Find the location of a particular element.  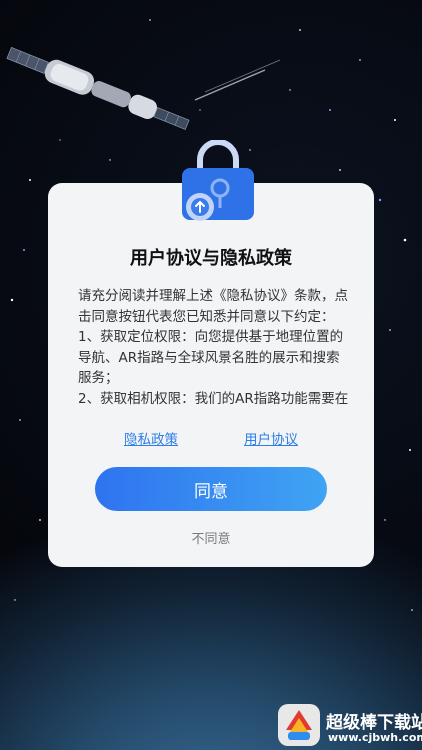

agreement-paragraph: 请充分阅读并理解上述《隐私协议》条款，点击同意按钮代表您已知悉并同意以下约定： is located at coordinates (213, 306).